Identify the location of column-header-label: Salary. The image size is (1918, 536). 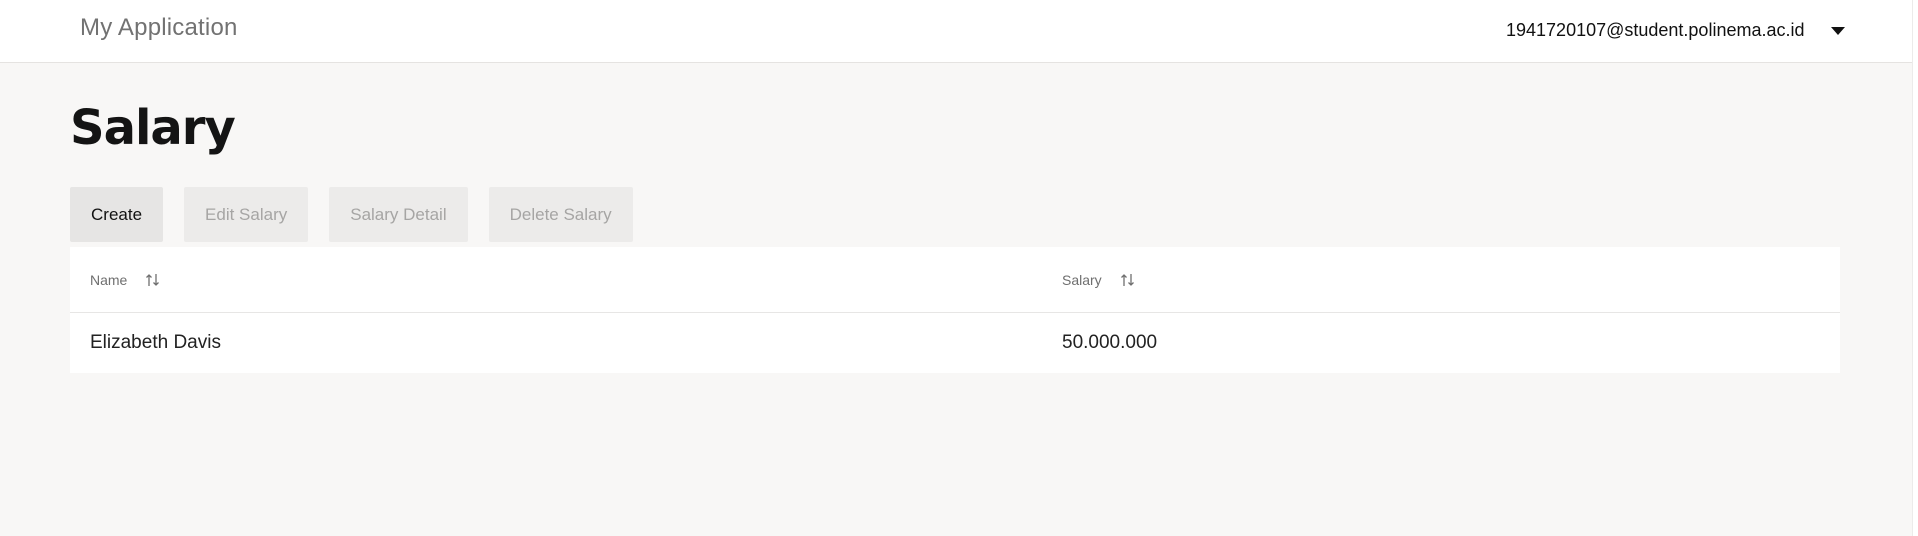
(1082, 279).